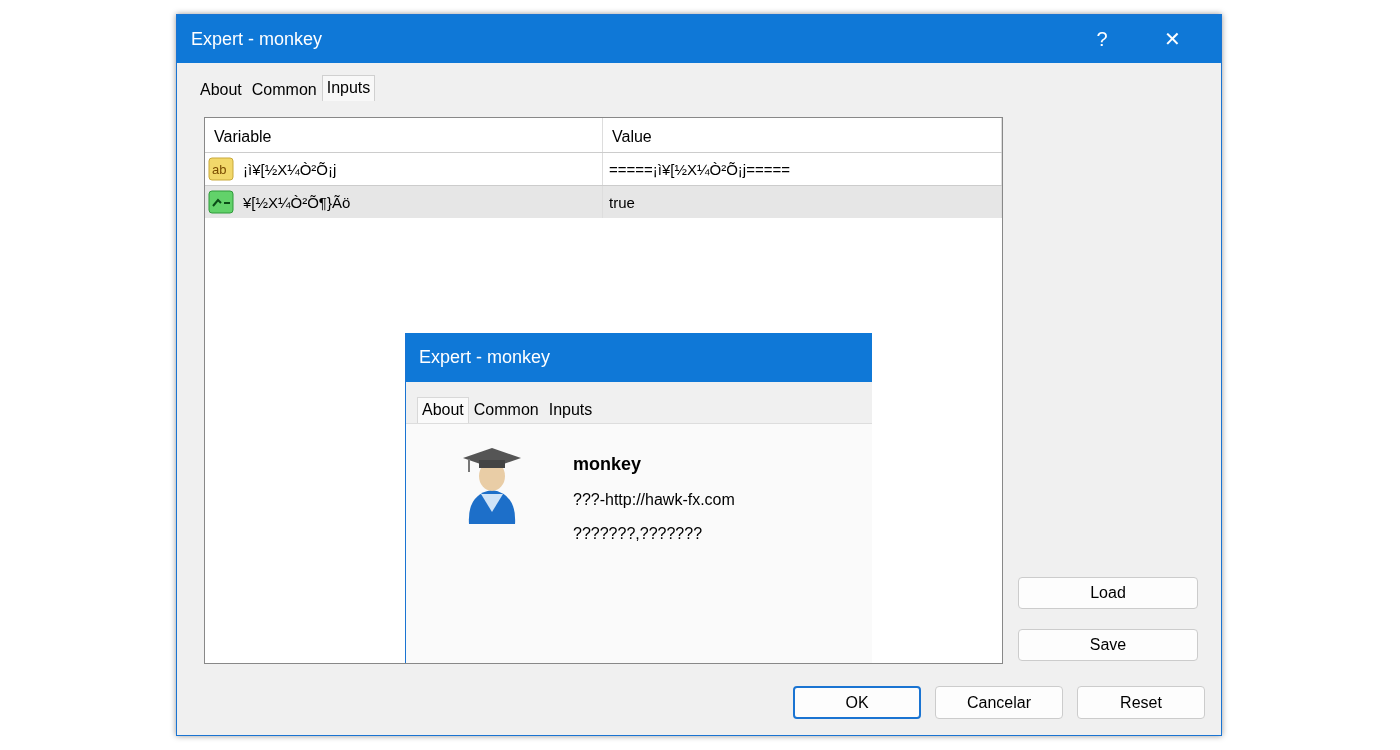 The width and height of the screenshot is (1400, 750). What do you see at coordinates (284, 90) in the screenshot?
I see `tab: Common` at bounding box center [284, 90].